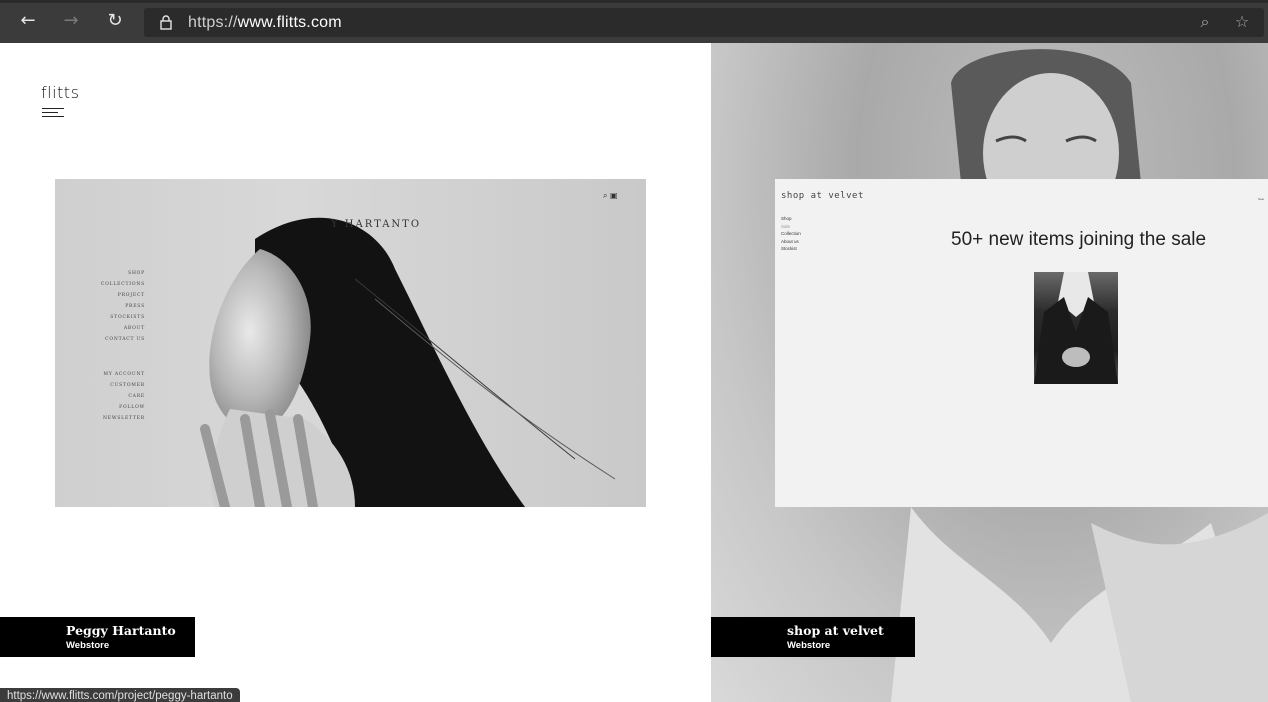 This screenshot has width=1268, height=702. I want to click on preview-menu-item: Stockist, so click(789, 248).